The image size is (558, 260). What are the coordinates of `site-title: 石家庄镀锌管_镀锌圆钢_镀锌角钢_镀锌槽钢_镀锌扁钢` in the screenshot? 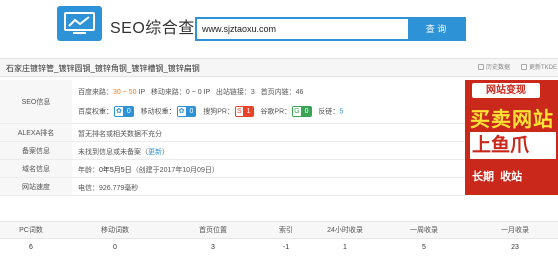 It's located at (103, 68).